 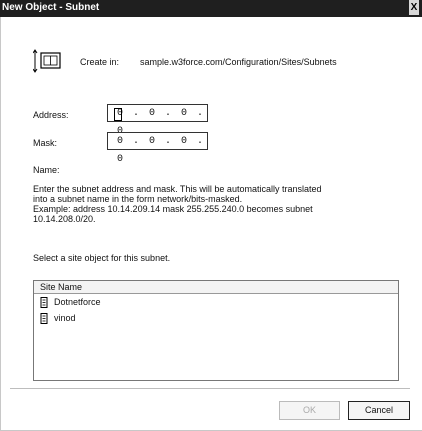 What do you see at coordinates (46, 170) in the screenshot?
I see `name-label: Name:` at bounding box center [46, 170].